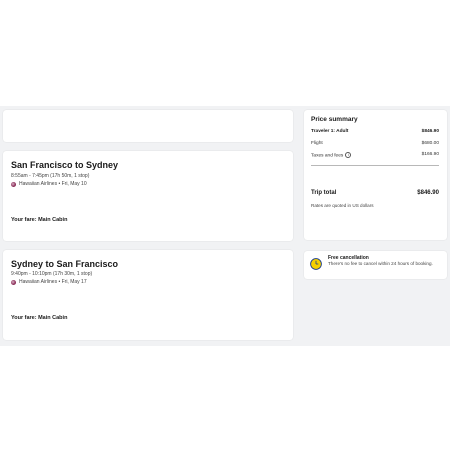  I want to click on traveler-label: Traveler 1: Adult, so click(330, 131).